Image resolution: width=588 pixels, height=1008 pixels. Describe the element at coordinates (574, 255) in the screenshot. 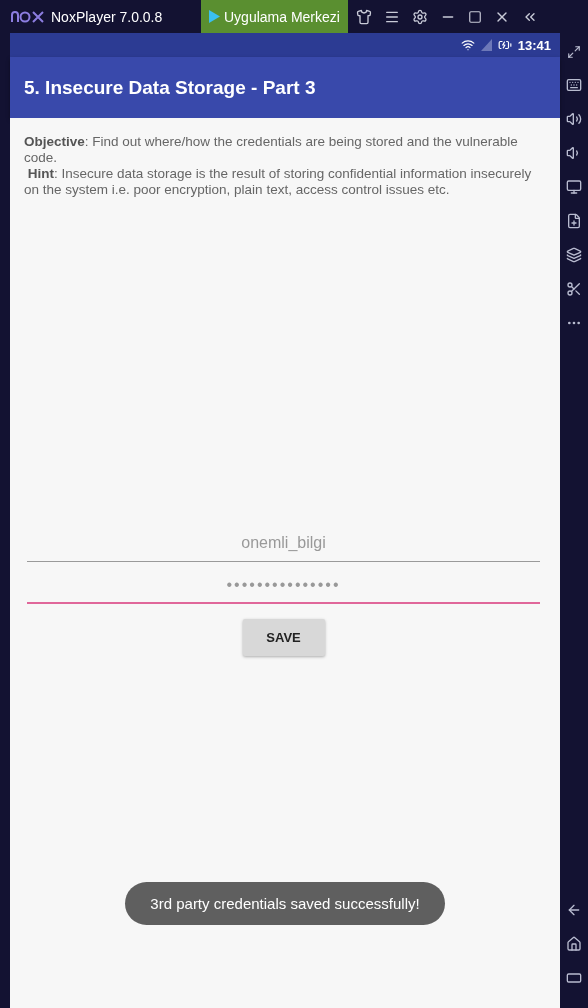

I see `layers-icon` at that location.